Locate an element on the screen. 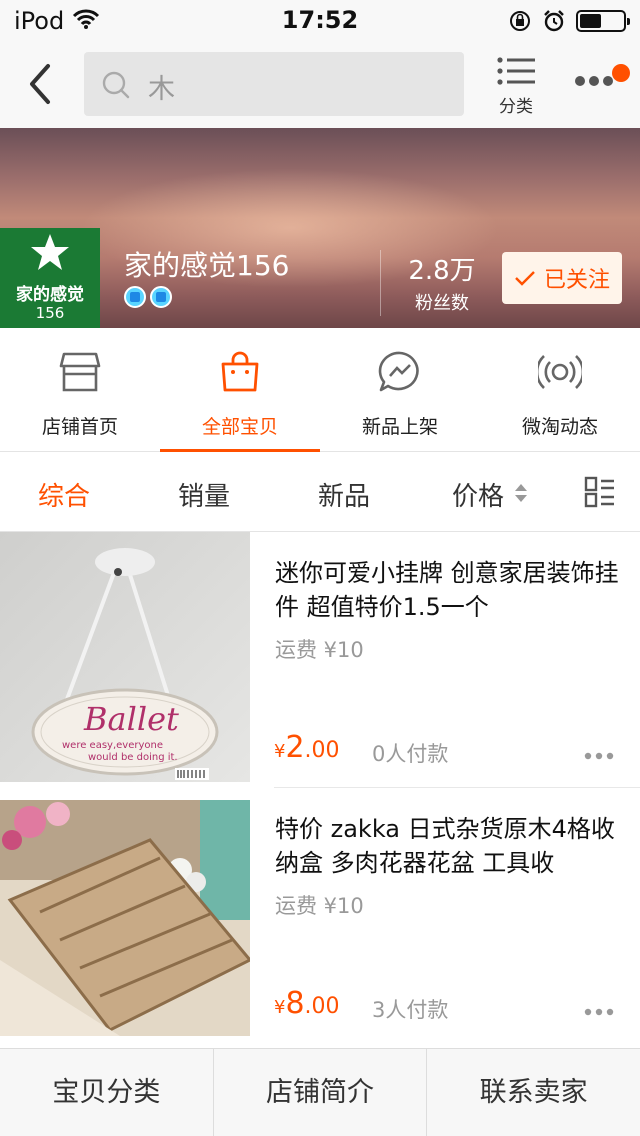 This screenshot has height=1136, width=640. divider is located at coordinates (380, 283).